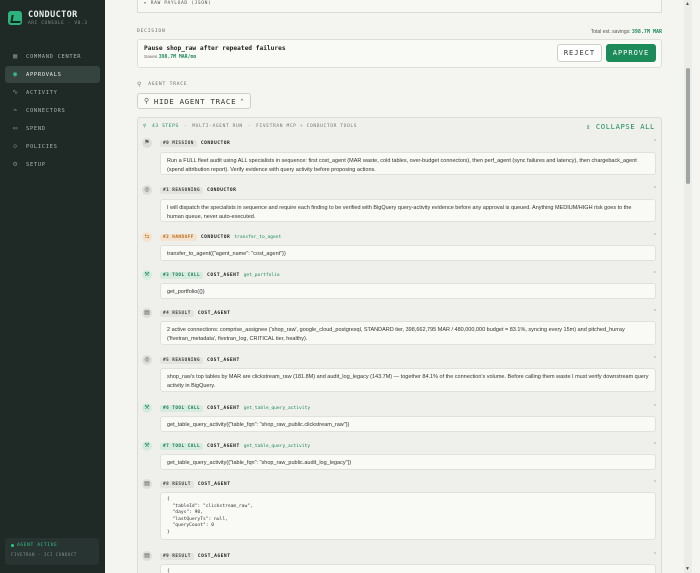 Image resolution: width=700 pixels, height=573 pixels. I want to click on sidebar-item-approvals: ◉ APPROVALS, so click(52, 74).